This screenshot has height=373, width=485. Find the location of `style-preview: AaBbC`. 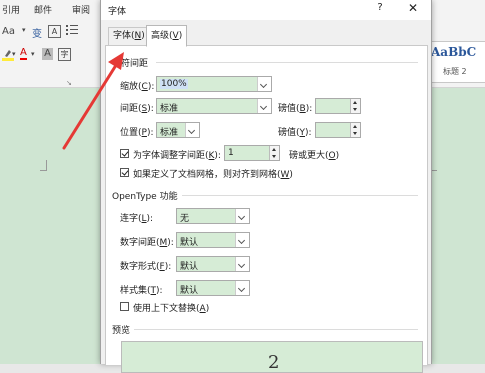

style-preview: AaBbC is located at coordinates (454, 52).